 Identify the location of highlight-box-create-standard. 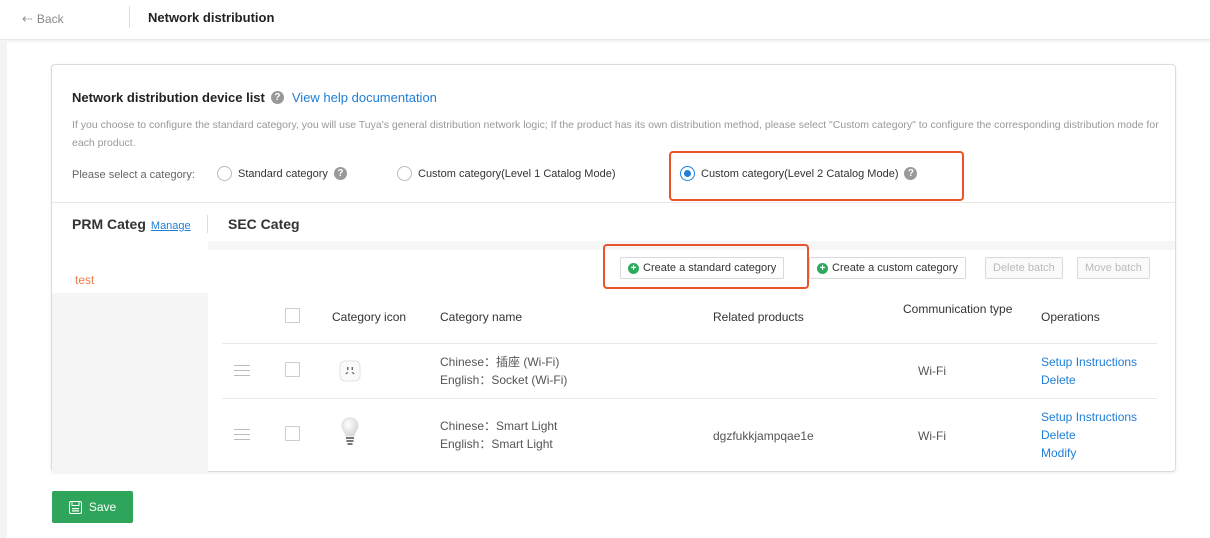
(706, 266).